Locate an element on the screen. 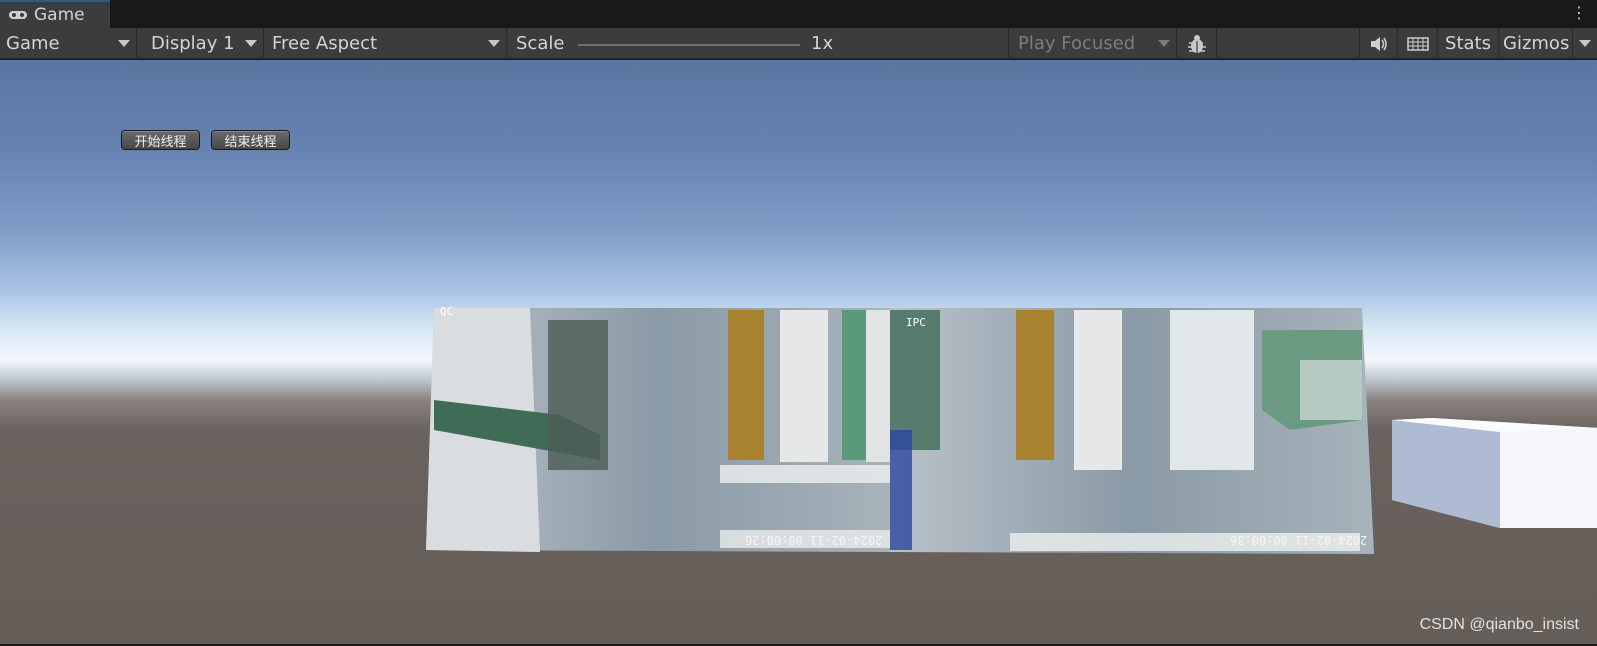 This screenshot has height=646, width=1597. camera-left-timestamp: 2024-02-11 00:00:26 is located at coordinates (814, 540).